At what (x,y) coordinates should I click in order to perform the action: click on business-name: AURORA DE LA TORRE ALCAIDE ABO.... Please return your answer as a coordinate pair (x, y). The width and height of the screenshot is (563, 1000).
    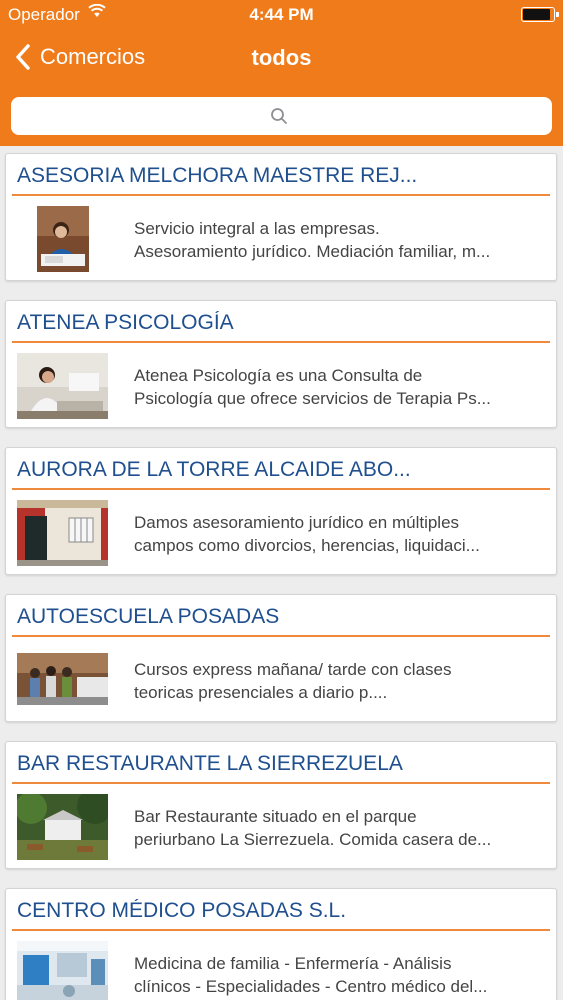
    Looking at the image, I should click on (214, 469).